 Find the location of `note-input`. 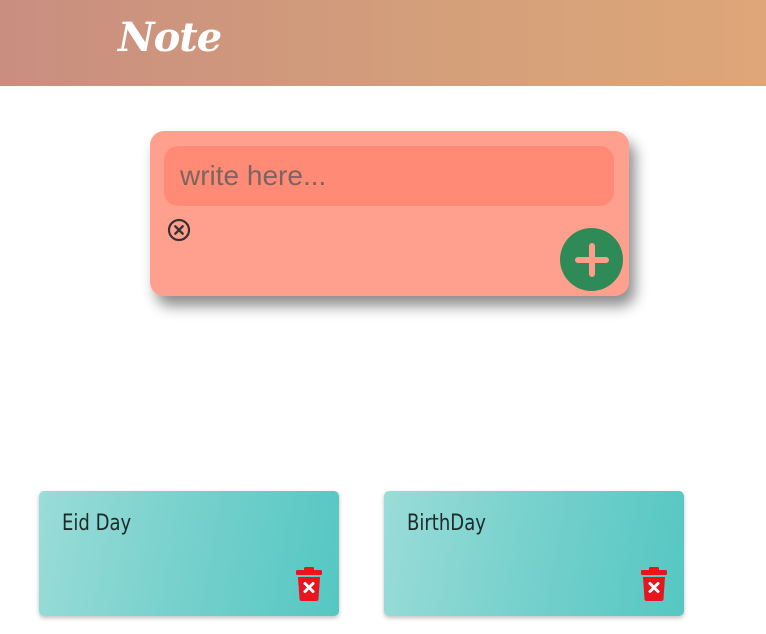

note-input is located at coordinates (389, 176).